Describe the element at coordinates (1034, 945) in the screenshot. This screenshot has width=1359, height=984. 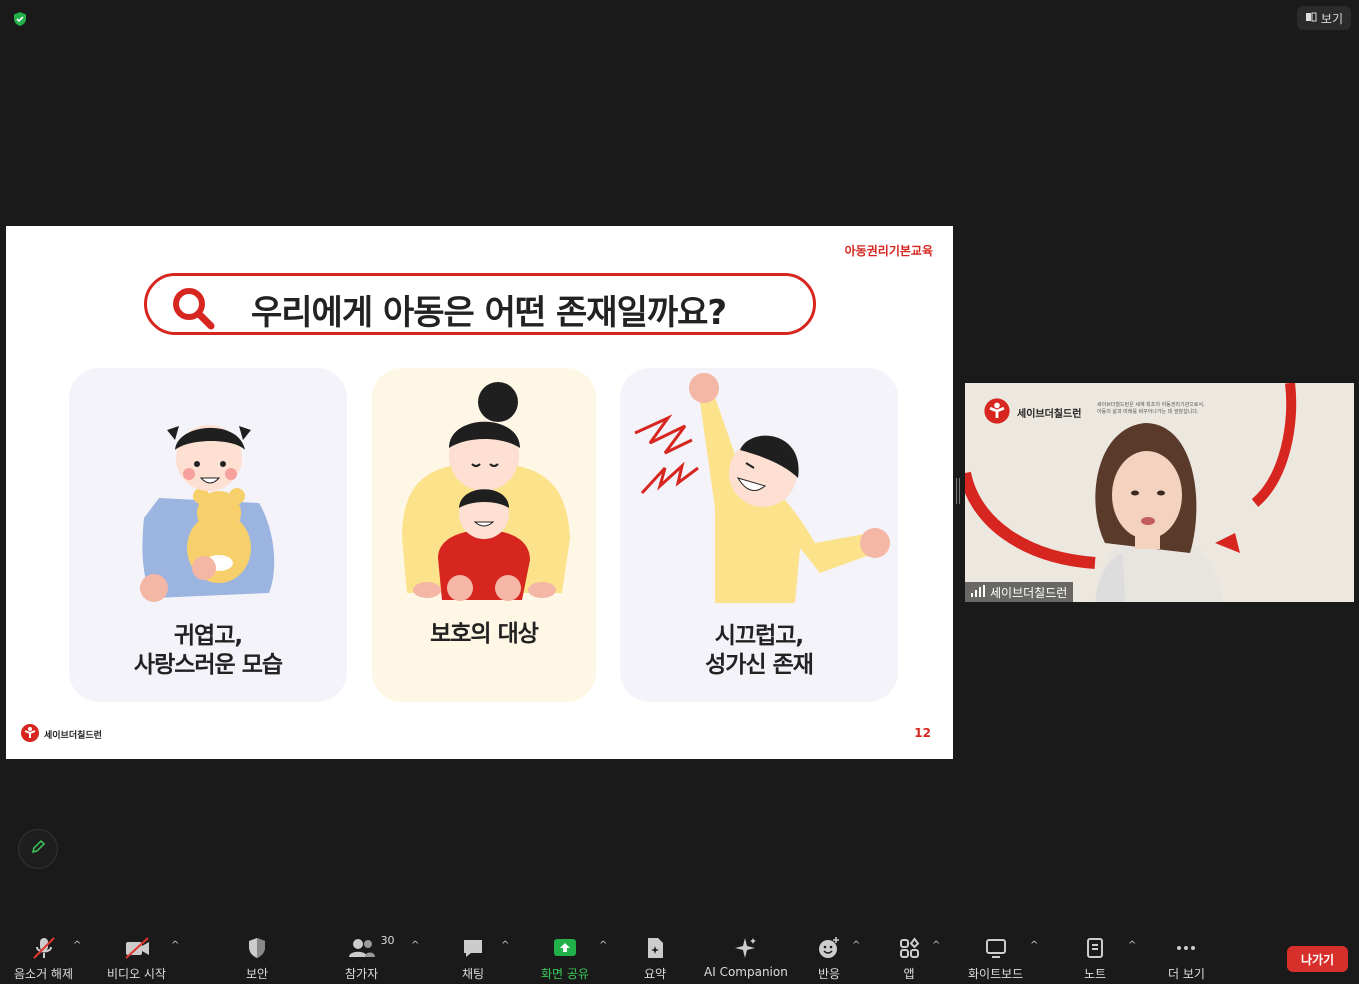
I see `whiteboard-options-caret: ^` at that location.